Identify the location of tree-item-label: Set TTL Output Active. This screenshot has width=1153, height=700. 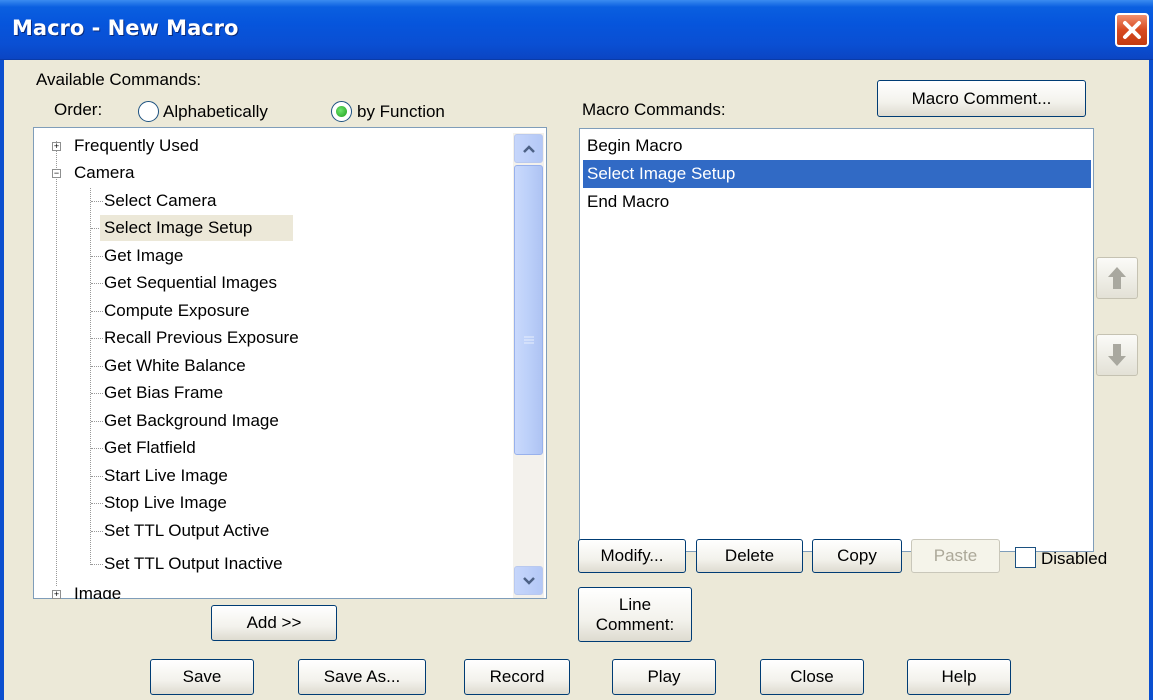
(187, 530).